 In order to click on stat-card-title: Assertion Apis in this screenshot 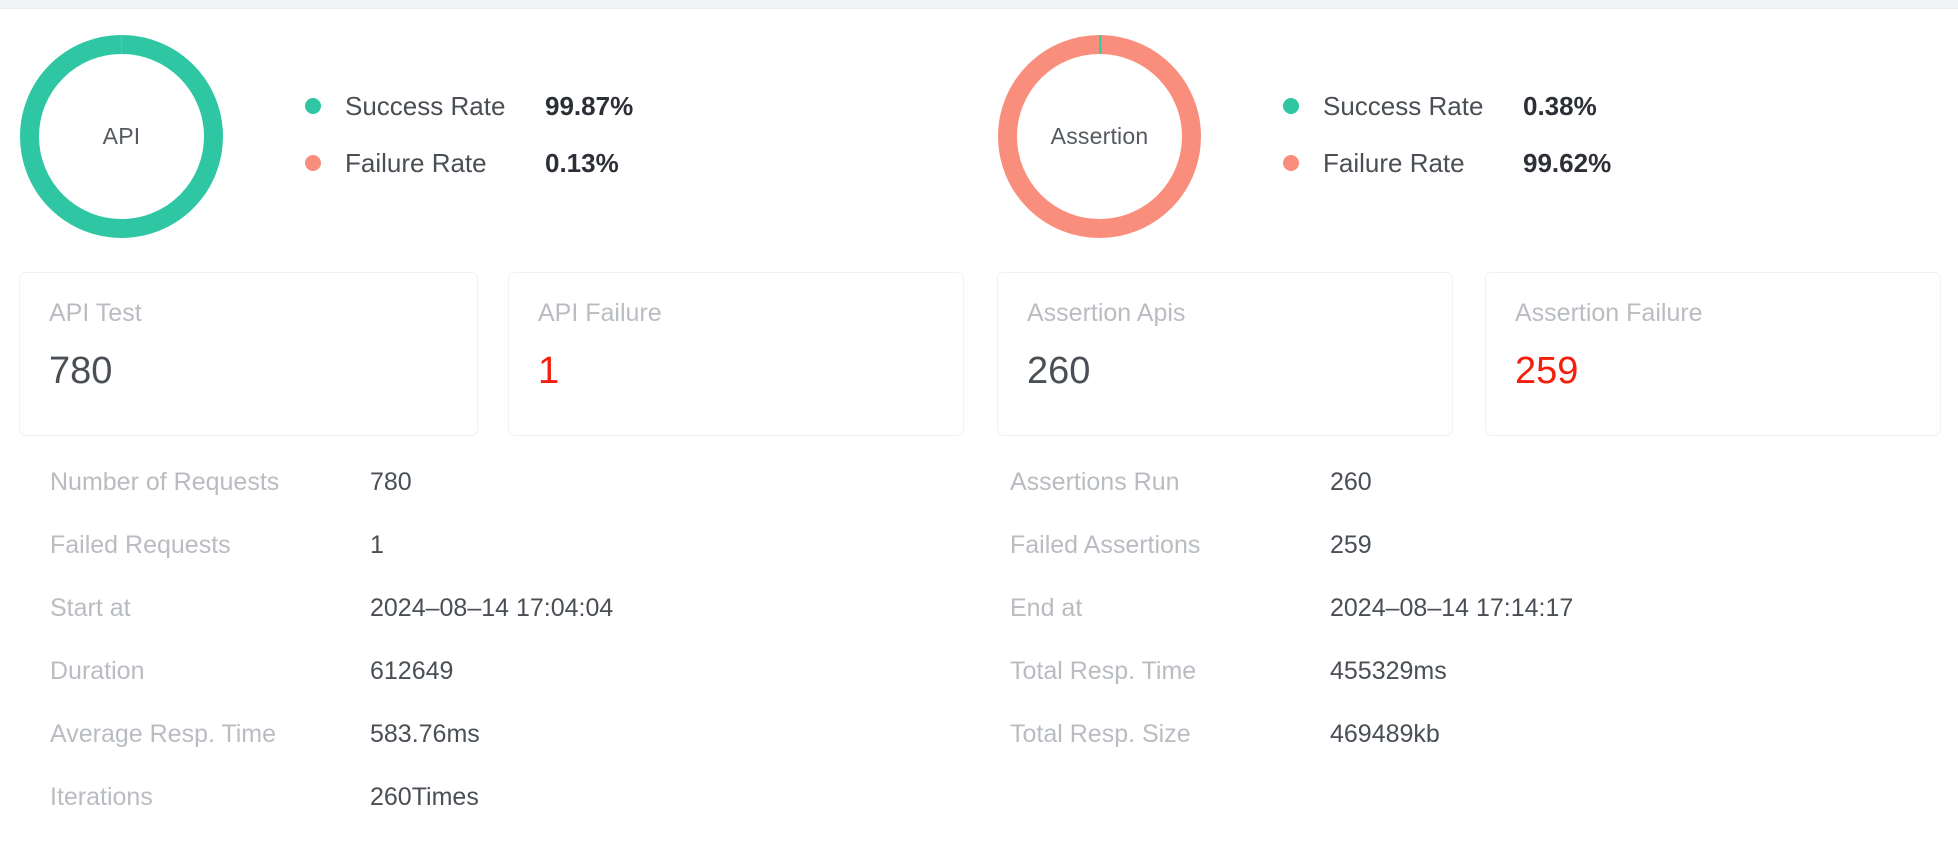, I will do `click(1106, 313)`.